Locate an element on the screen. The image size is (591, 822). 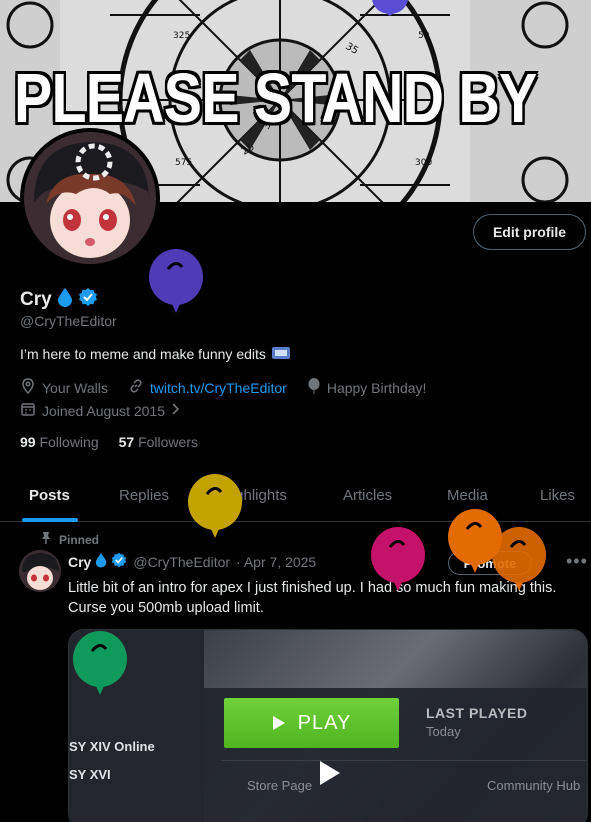
following-label: Following is located at coordinates (69, 442).